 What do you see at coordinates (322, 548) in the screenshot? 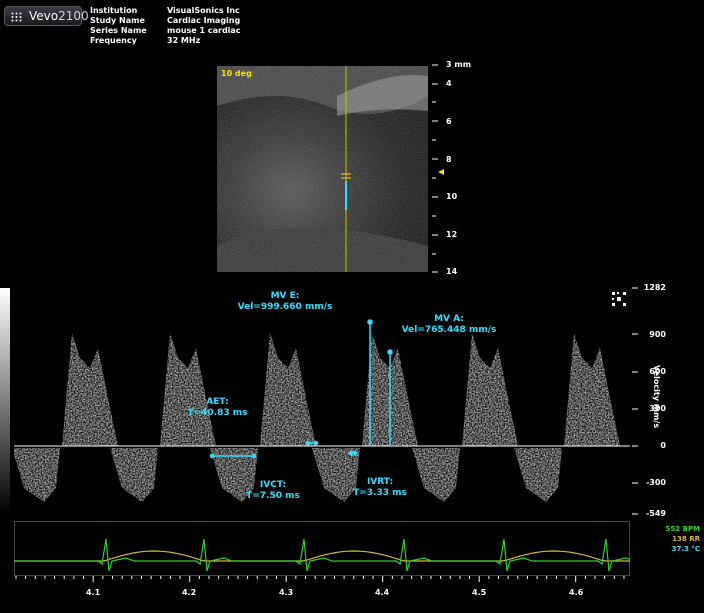
I see `ecg-resp-trace` at bounding box center [322, 548].